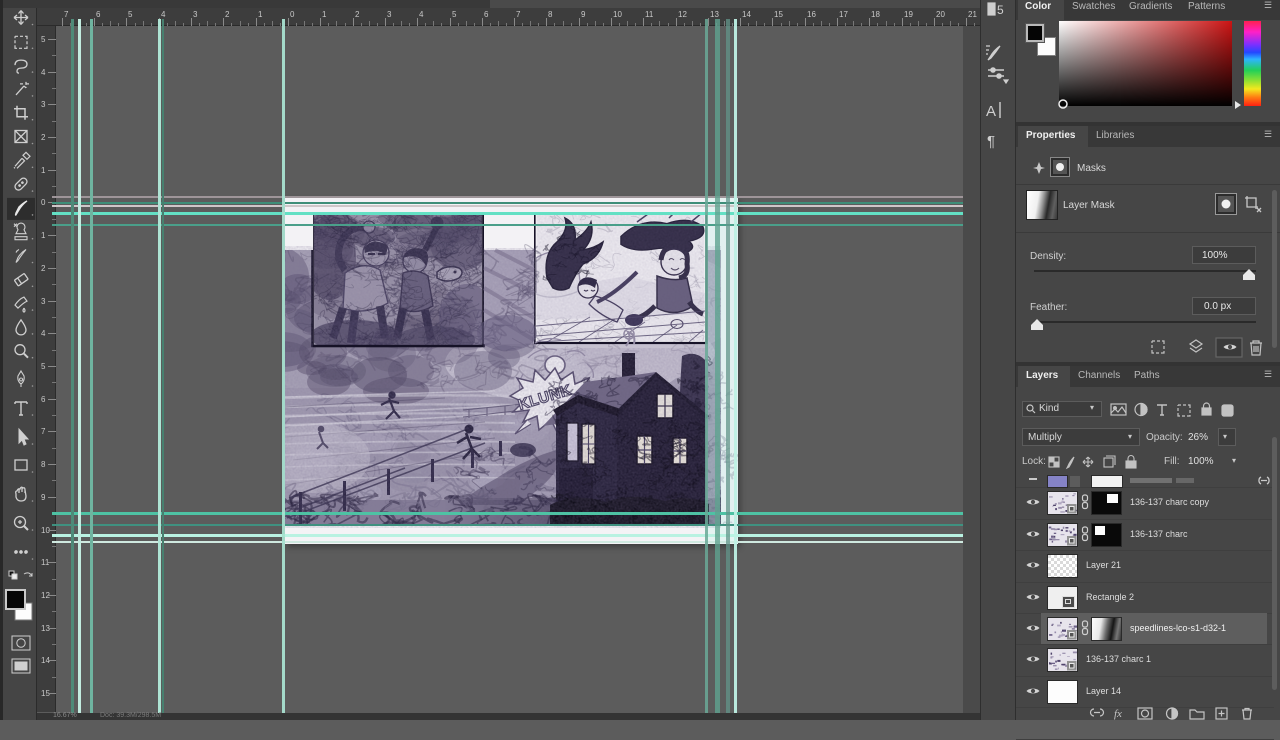 Image resolution: width=1280 pixels, height=740 pixels. Describe the element at coordinates (1000, 10) in the screenshot. I see `svg-text: 5` at that location.